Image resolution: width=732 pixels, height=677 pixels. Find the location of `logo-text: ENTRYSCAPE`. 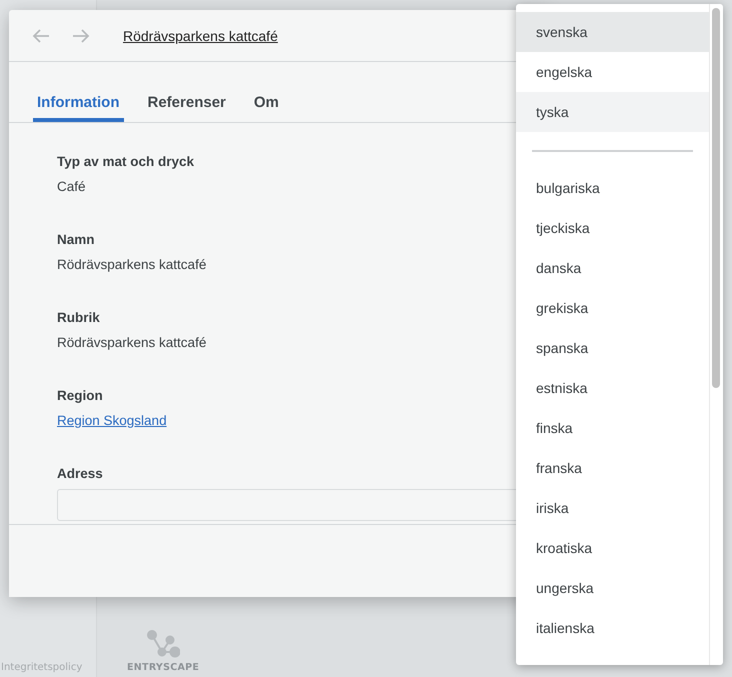

logo-text: ENTRYSCAPE is located at coordinates (163, 667).